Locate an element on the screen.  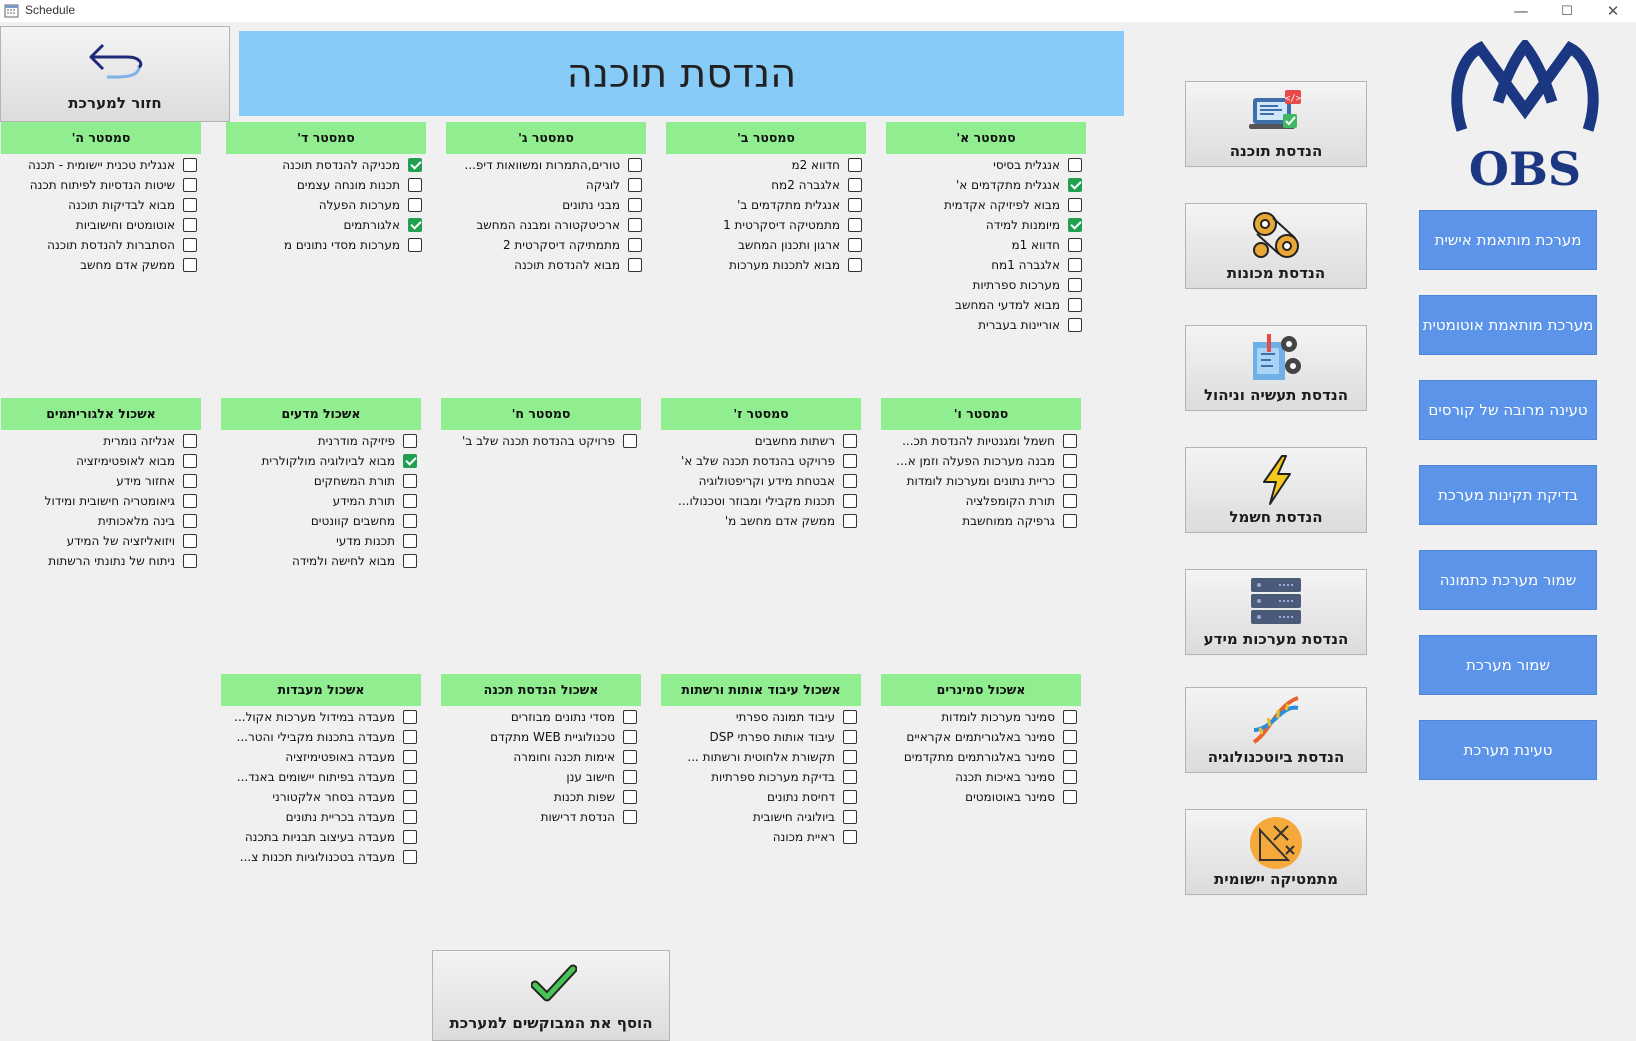
course-item: מבוא לאופטימיזציה is located at coordinates (99, 462).